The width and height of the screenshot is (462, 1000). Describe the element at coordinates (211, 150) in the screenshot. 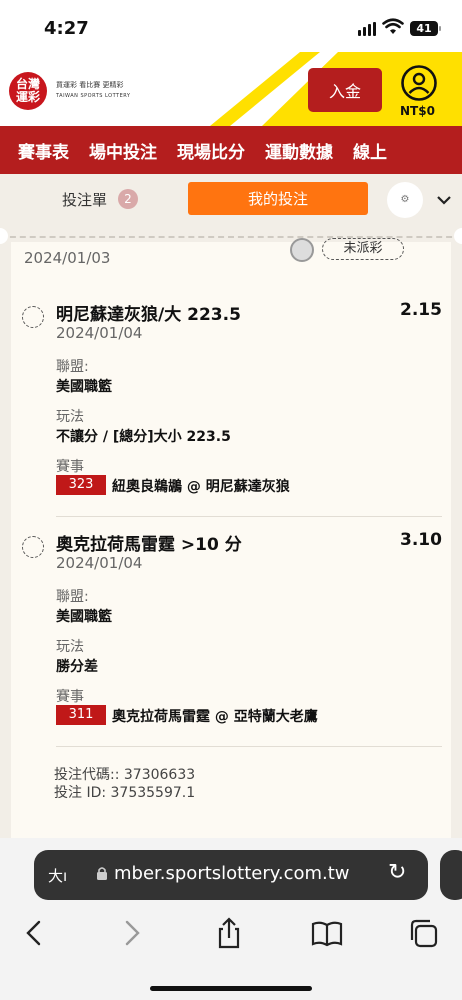

I see `nav-item-live-score: 現場比分` at that location.